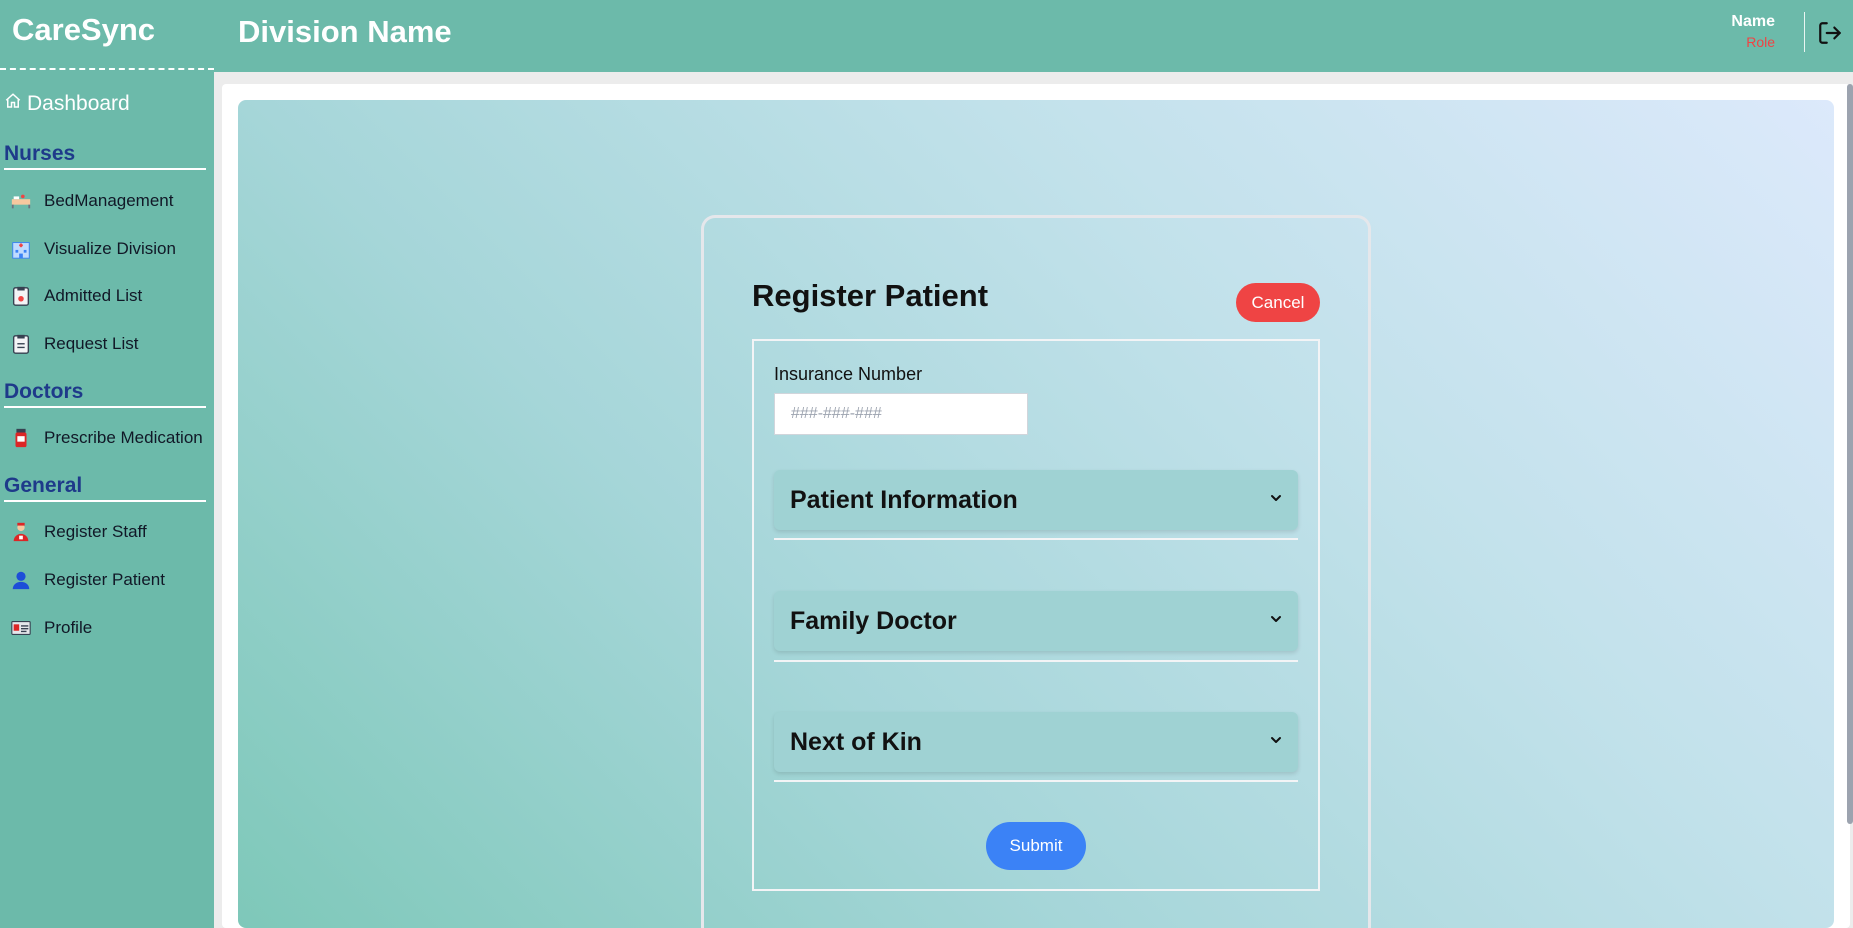  Describe the element at coordinates (105, 488) in the screenshot. I see `section-title-general: General` at that location.